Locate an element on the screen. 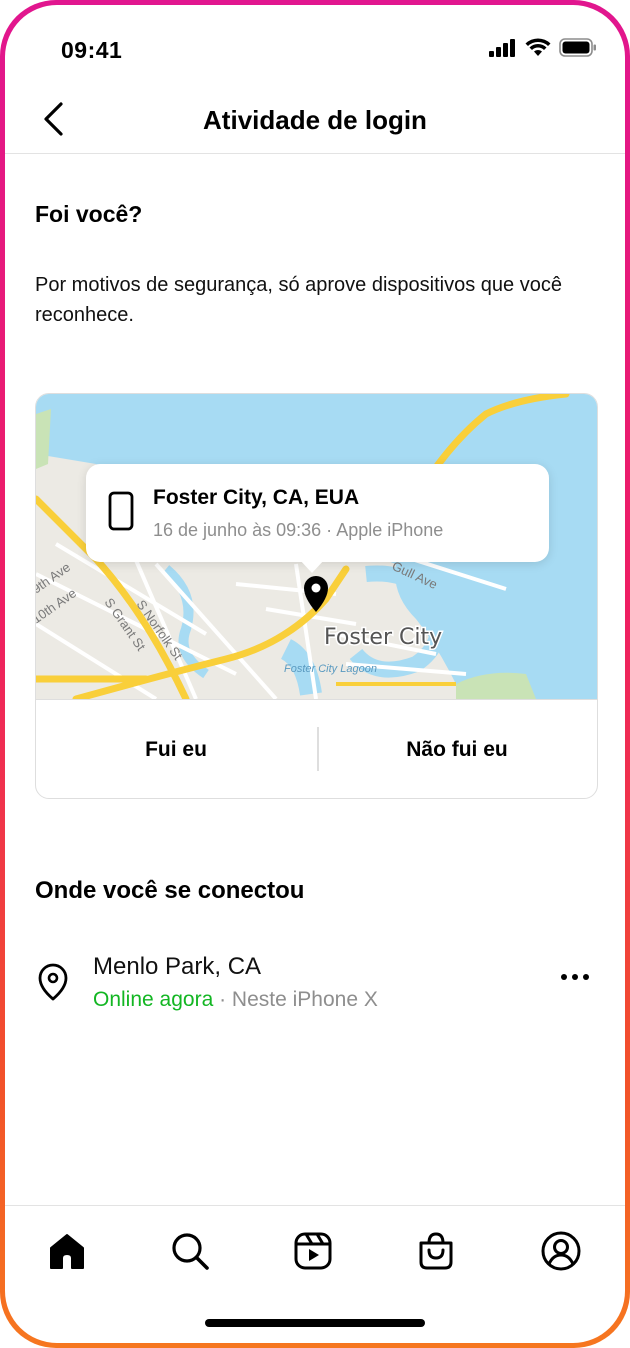 Image resolution: width=630 pixels, height=1348 pixels. home-indicator is located at coordinates (315, 1323).